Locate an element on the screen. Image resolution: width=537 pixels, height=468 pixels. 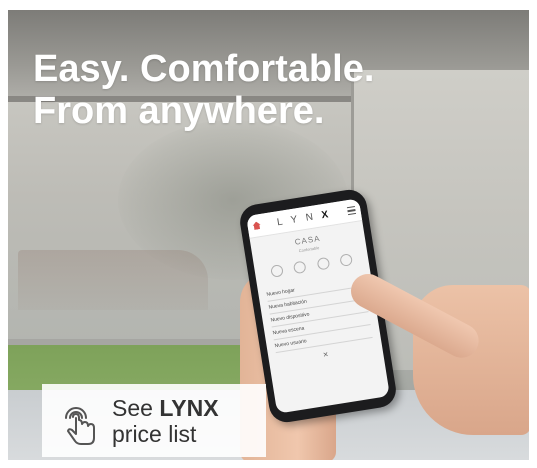
cta-brand: LYNX is located at coordinates (189, 407).